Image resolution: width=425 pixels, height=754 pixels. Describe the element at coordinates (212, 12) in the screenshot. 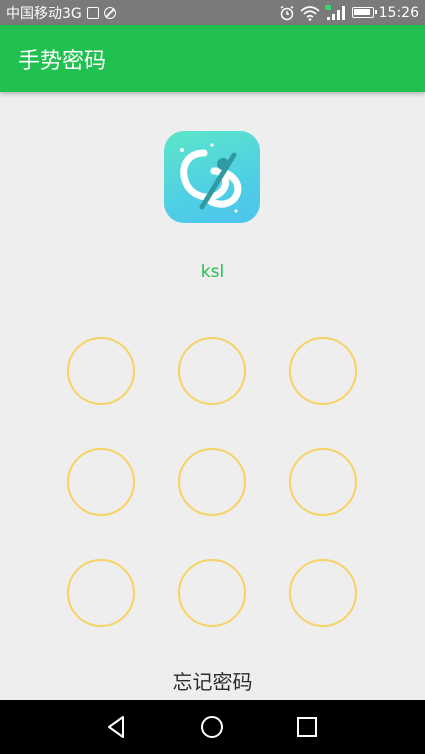

I see `status-bar: 中国移动3G 15:26` at that location.